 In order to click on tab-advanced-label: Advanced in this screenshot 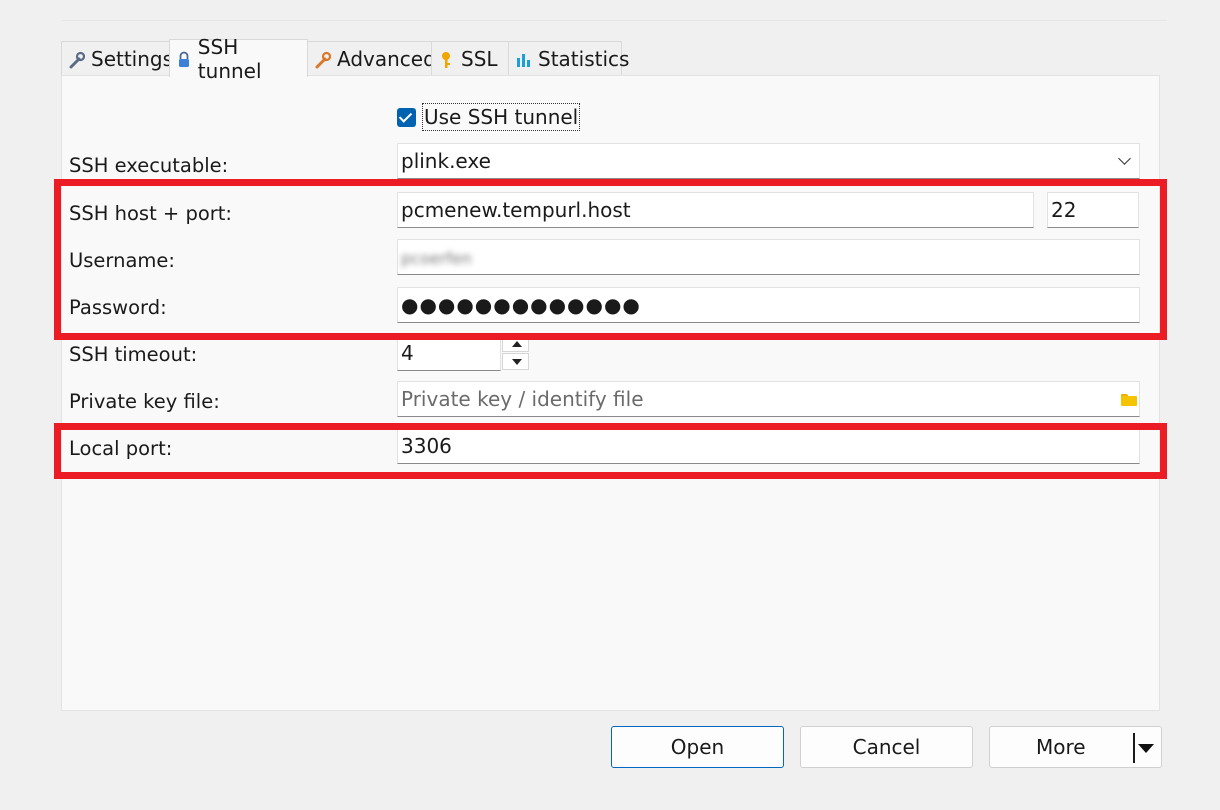, I will do `click(386, 58)`.